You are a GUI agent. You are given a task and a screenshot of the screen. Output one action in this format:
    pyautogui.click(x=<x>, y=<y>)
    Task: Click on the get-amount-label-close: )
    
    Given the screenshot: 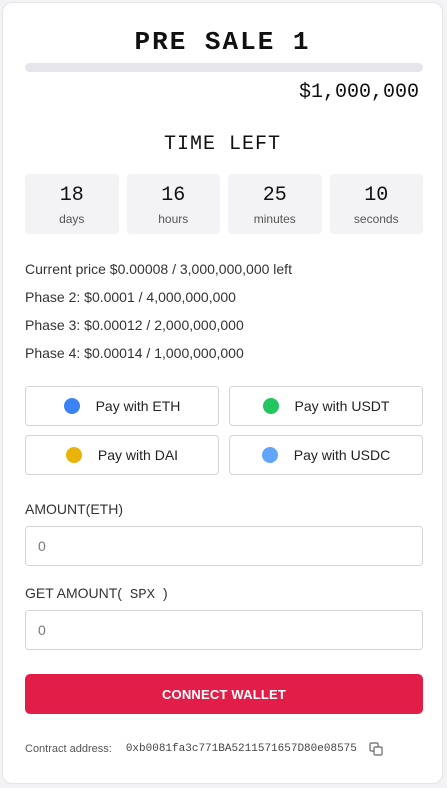 What is the action you would take?
    pyautogui.click(x=165, y=593)
    